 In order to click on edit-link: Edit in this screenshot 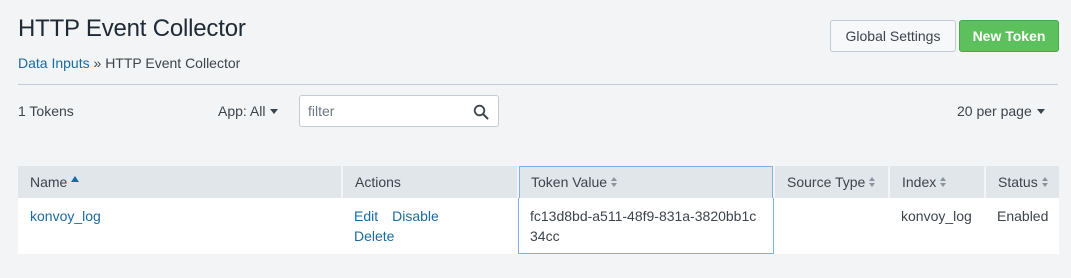, I will do `click(366, 216)`.